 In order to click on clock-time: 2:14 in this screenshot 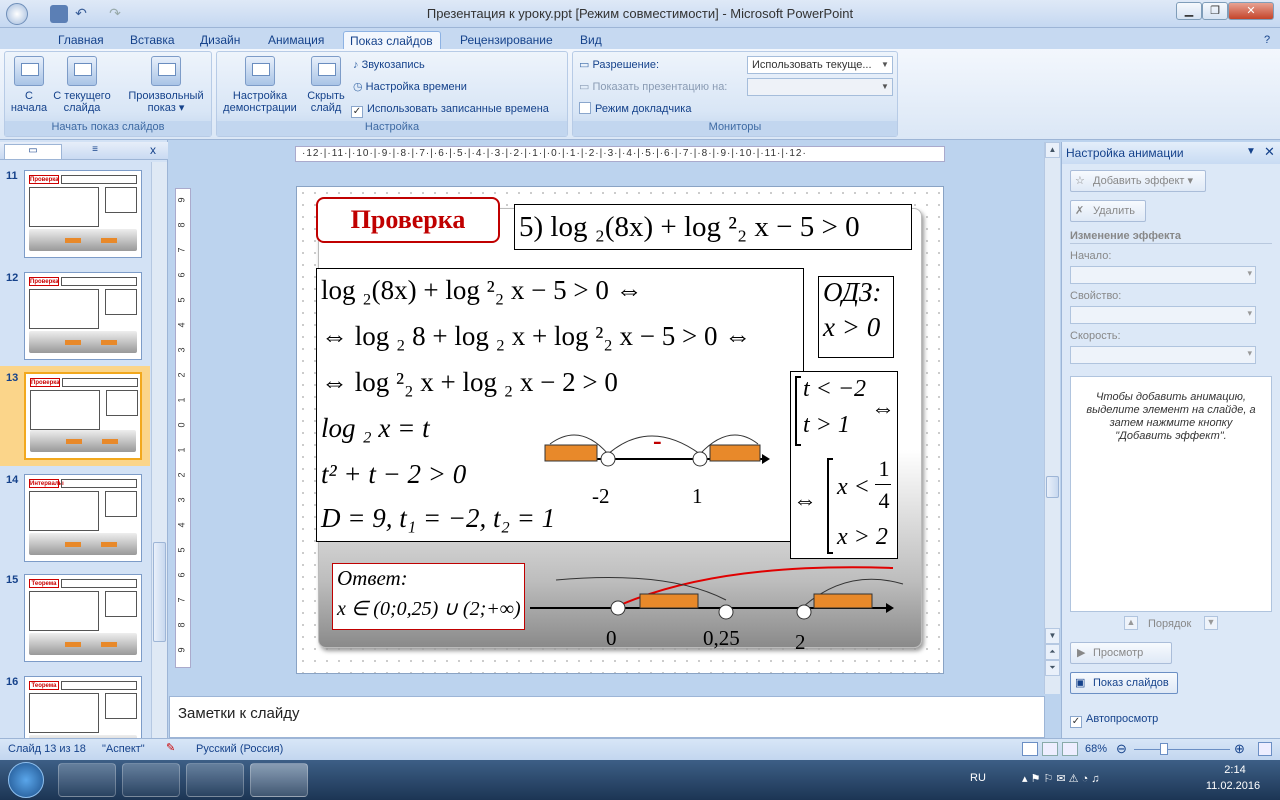, I will do `click(1235, 770)`.